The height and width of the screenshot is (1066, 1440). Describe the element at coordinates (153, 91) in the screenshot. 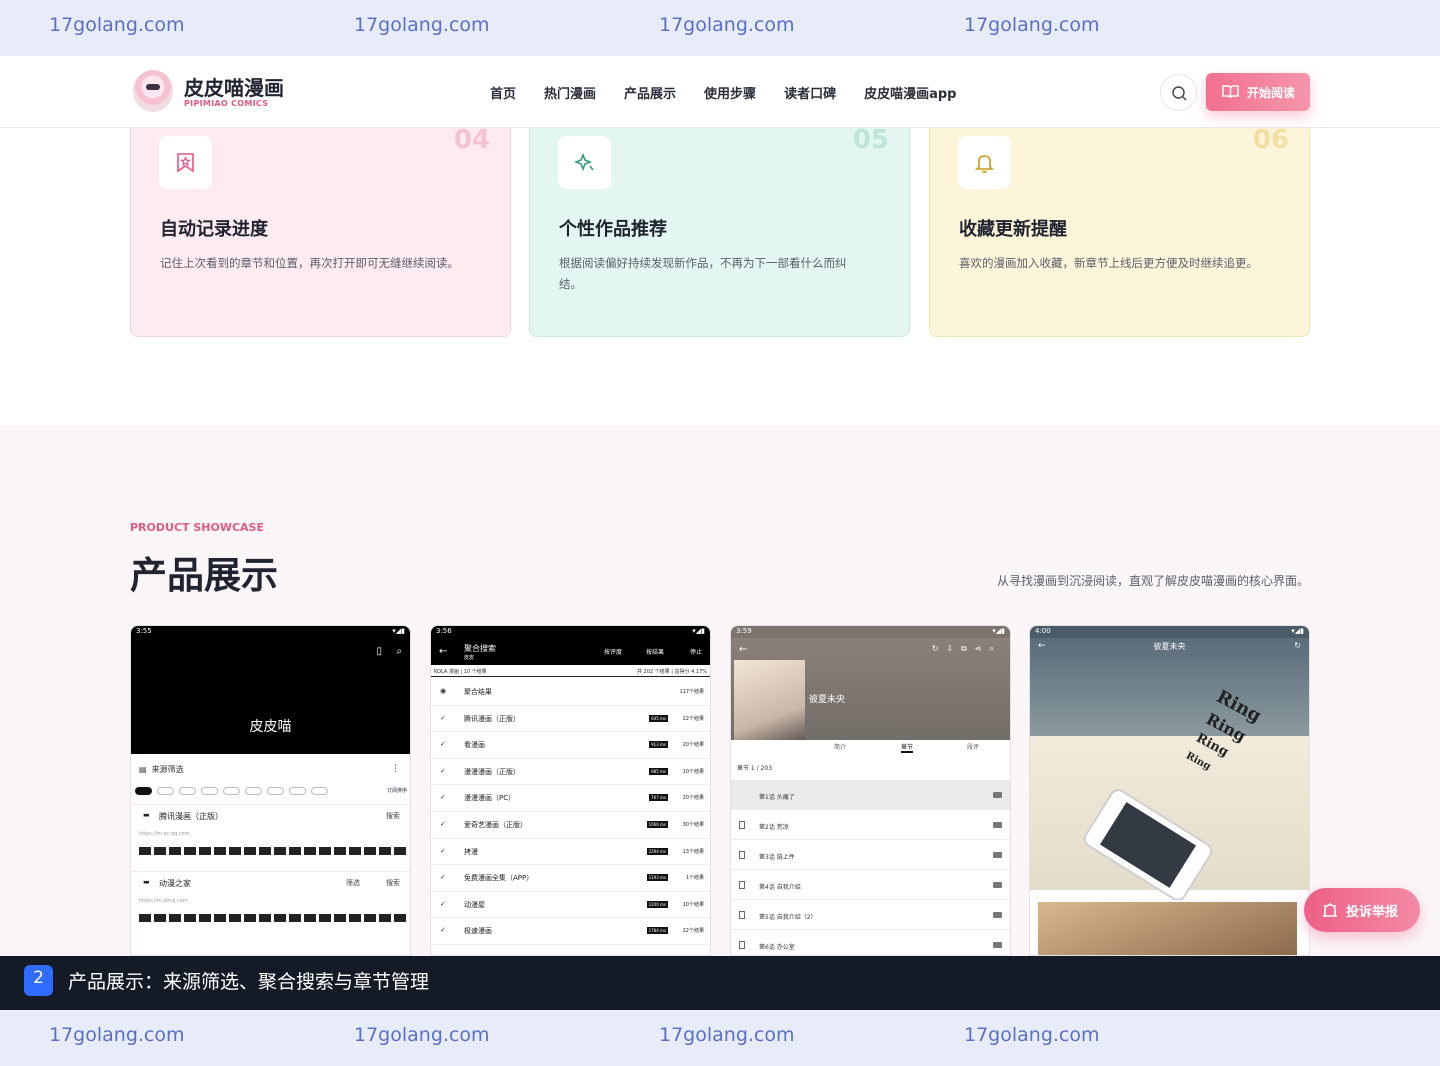

I see `brand-logo` at that location.